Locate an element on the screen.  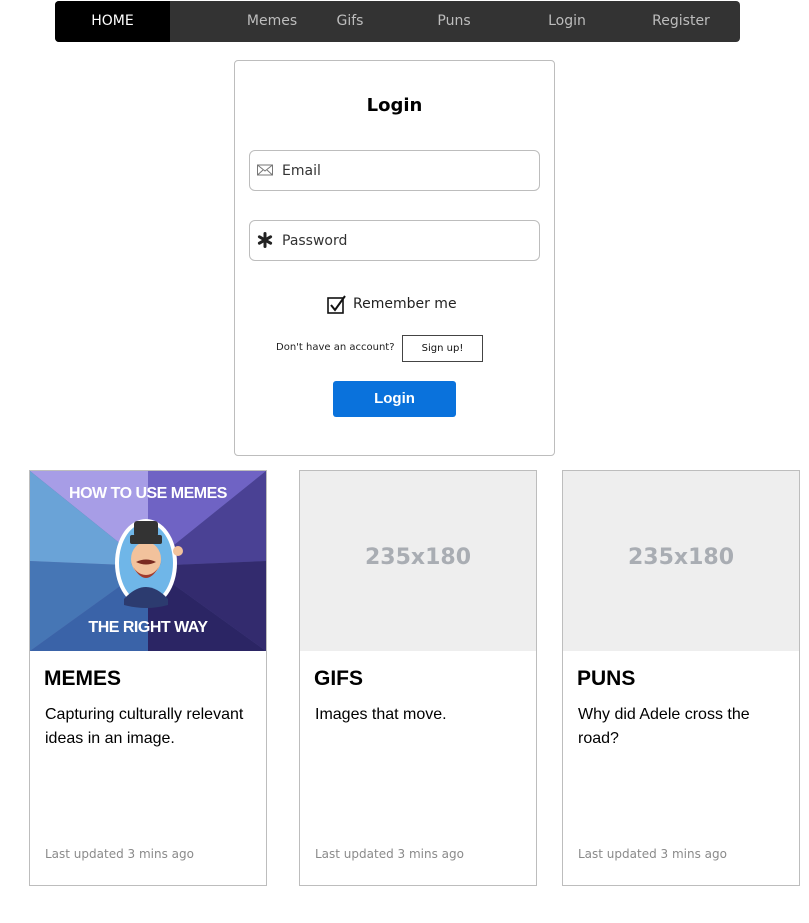
meme-caption-bottom: THE RIGHT WAY is located at coordinates (148, 627).